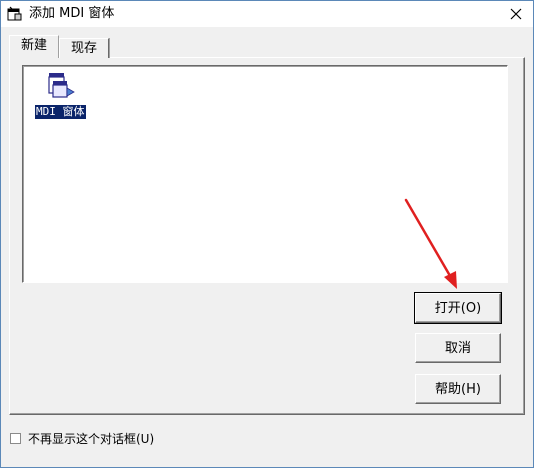 The image size is (534, 468). I want to click on dont-show-again-label: 不再显示这个对话框(U), so click(91, 439).